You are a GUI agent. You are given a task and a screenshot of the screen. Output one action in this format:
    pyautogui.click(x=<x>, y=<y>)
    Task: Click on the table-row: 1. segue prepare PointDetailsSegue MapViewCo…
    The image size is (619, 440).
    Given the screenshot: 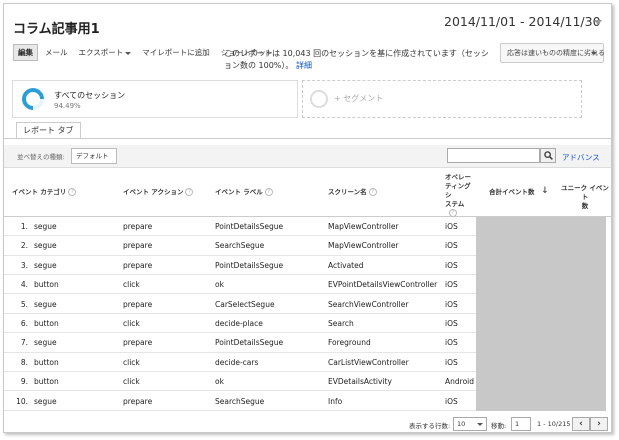 What is the action you would take?
    pyautogui.click(x=240, y=227)
    